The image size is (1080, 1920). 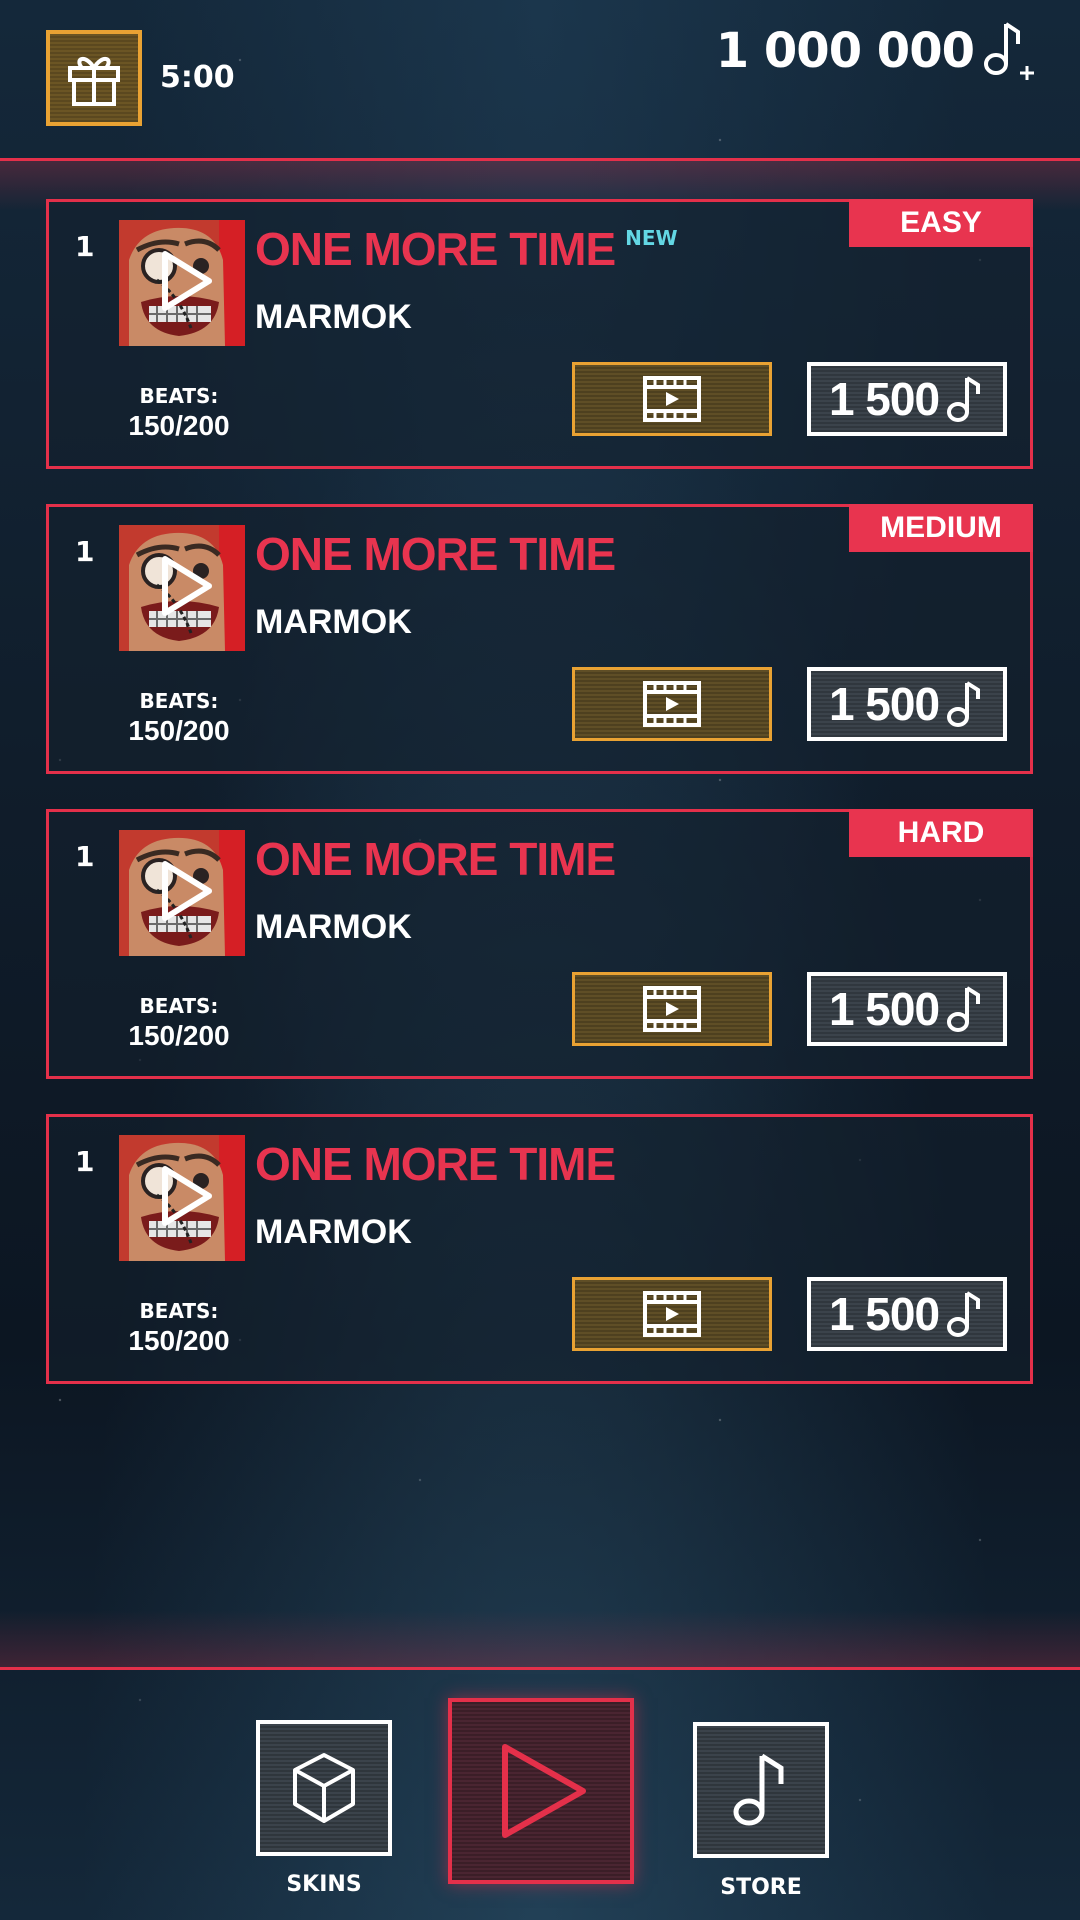 I want to click on difficulty-badge: HARD, so click(x=941, y=833).